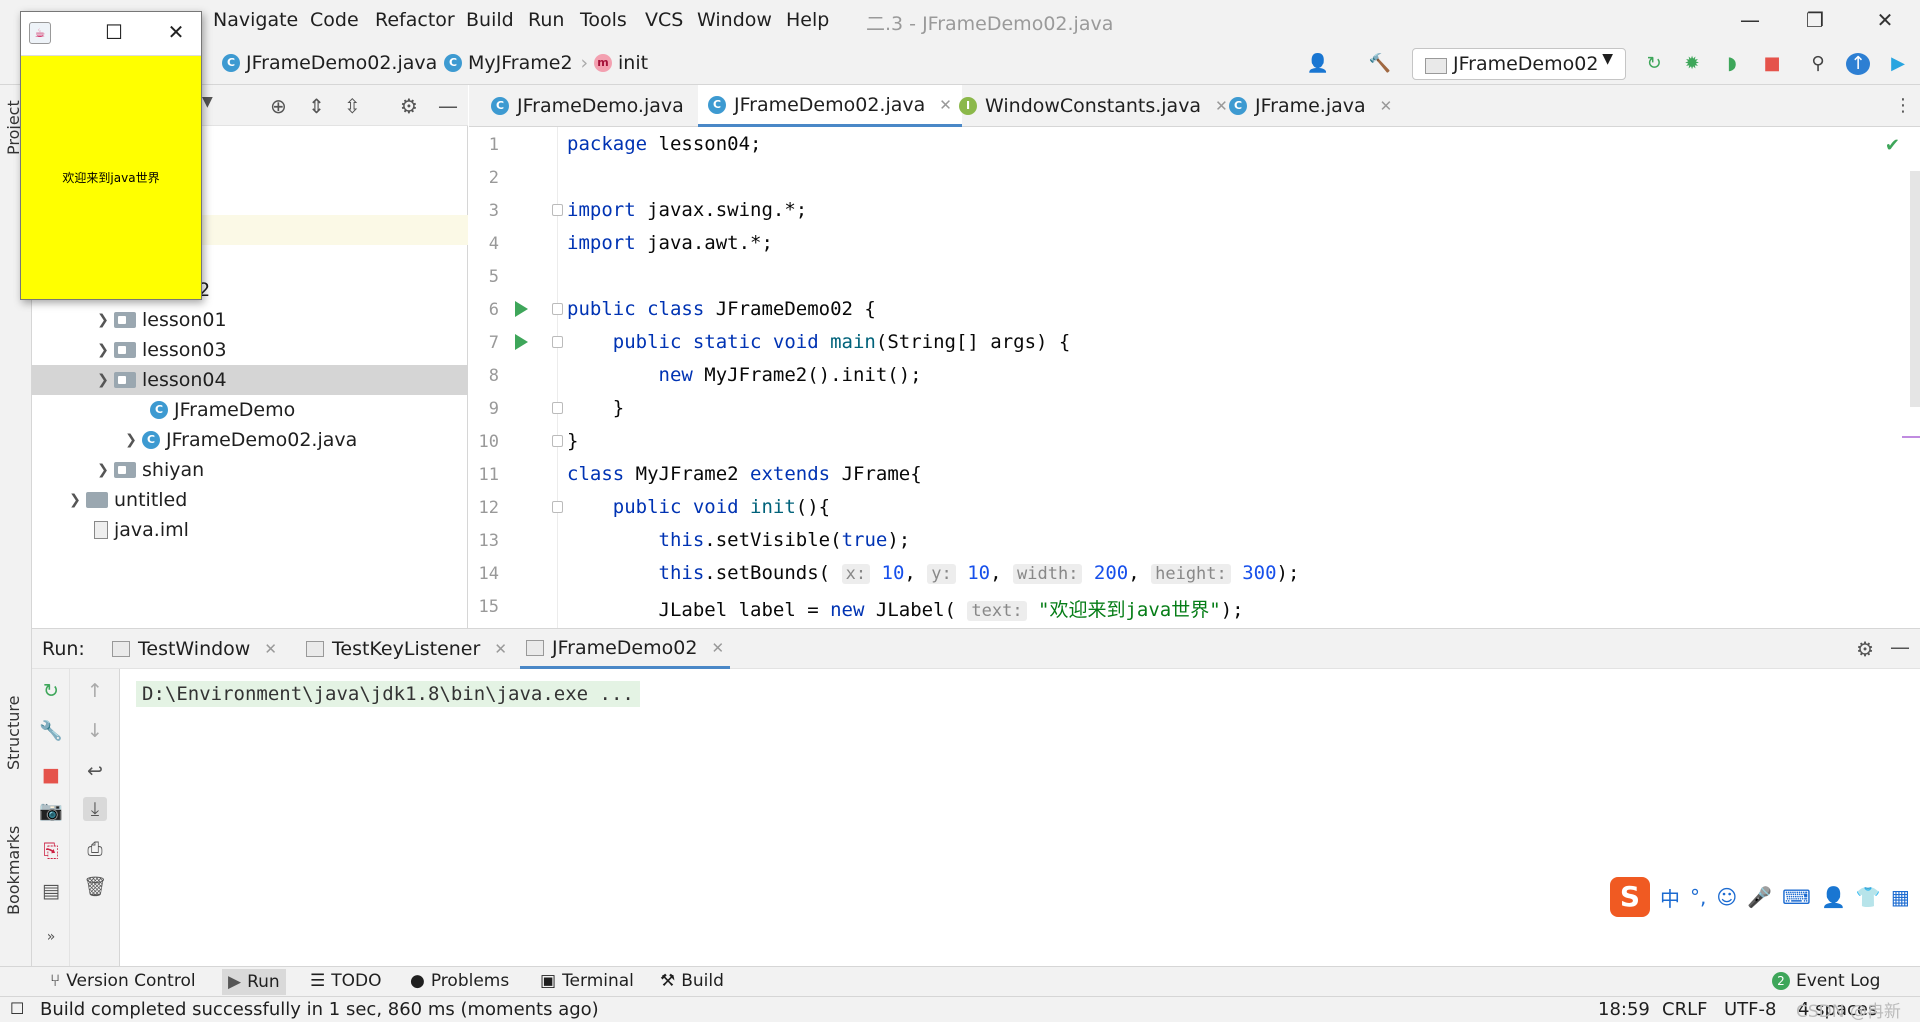 This screenshot has height=1022, width=1920. Describe the element at coordinates (111, 155) in the screenshot. I see `jframe-window: ☕ ☐ ✕ 欢迎来到java世界` at that location.